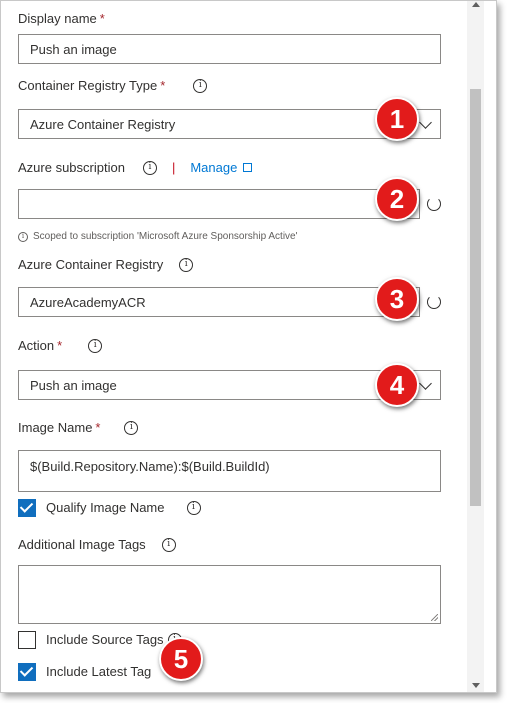 This screenshot has width=507, height=703. I want to click on qualify-image-name-checkbox, so click(27, 508).